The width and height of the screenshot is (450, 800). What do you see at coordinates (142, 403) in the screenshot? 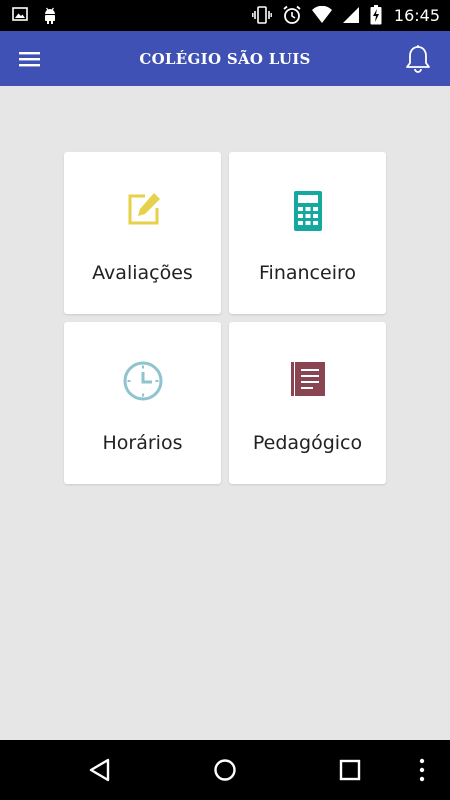
I see `menu-card-horarios: Horários` at bounding box center [142, 403].